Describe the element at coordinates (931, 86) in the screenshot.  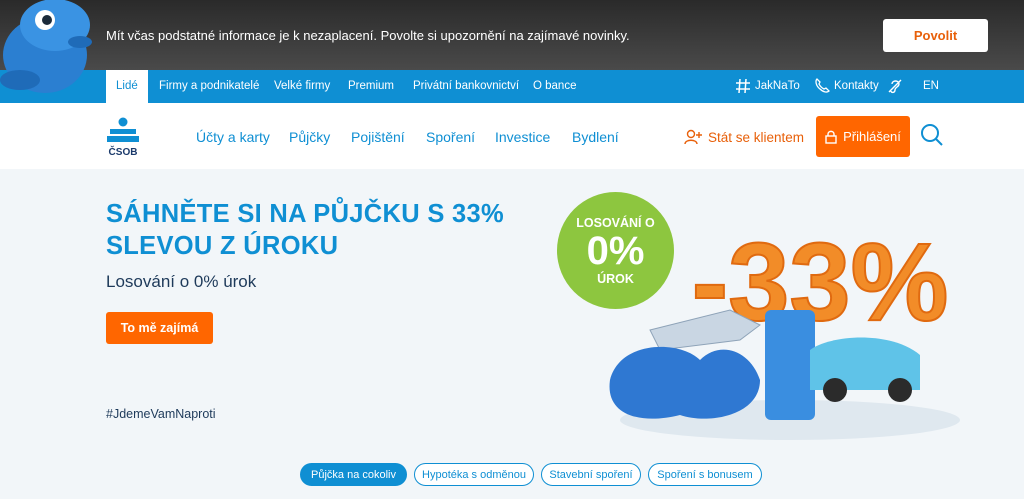
I see `language-switch: EN` at that location.